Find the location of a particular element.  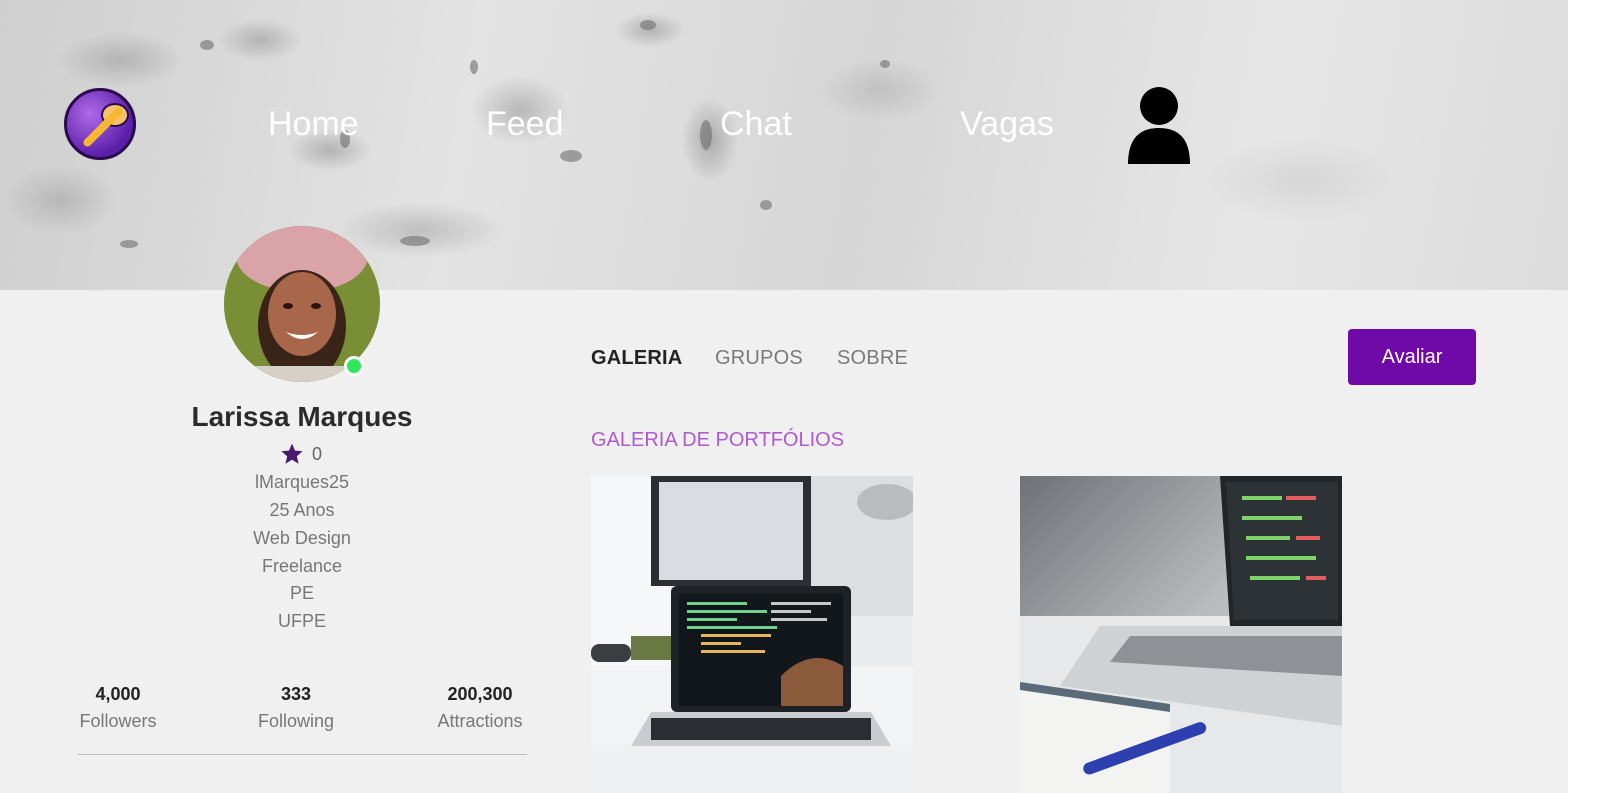

divider is located at coordinates (302, 754).